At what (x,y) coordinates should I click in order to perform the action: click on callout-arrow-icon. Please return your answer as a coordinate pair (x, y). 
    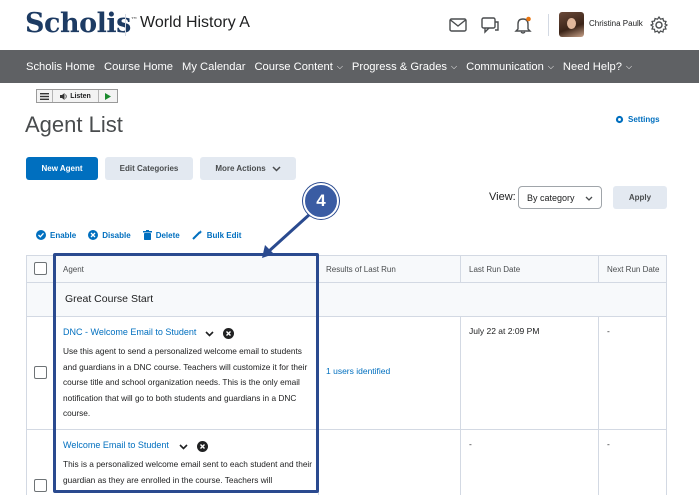
    Looking at the image, I should click on (287, 235).